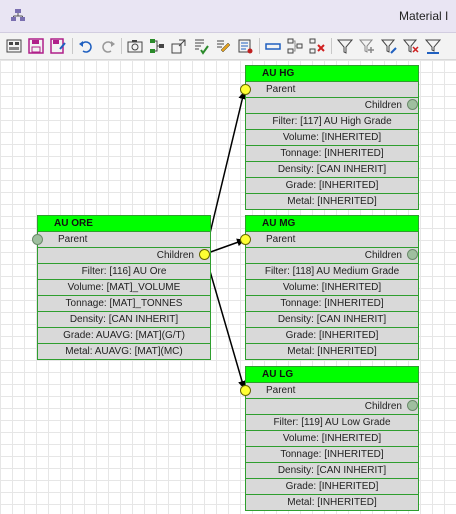 This screenshot has height=514, width=456. What do you see at coordinates (245, 46) in the screenshot?
I see `properties-icon` at bounding box center [245, 46].